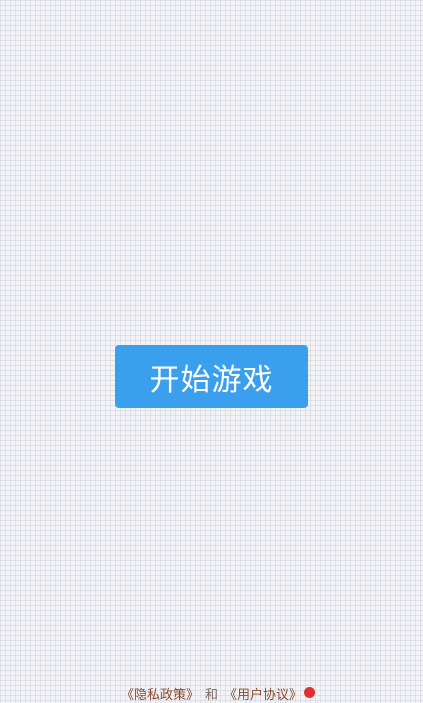  Describe the element at coordinates (263, 695) in the screenshot. I see `user-agreement-link: 《用户协议》` at that location.